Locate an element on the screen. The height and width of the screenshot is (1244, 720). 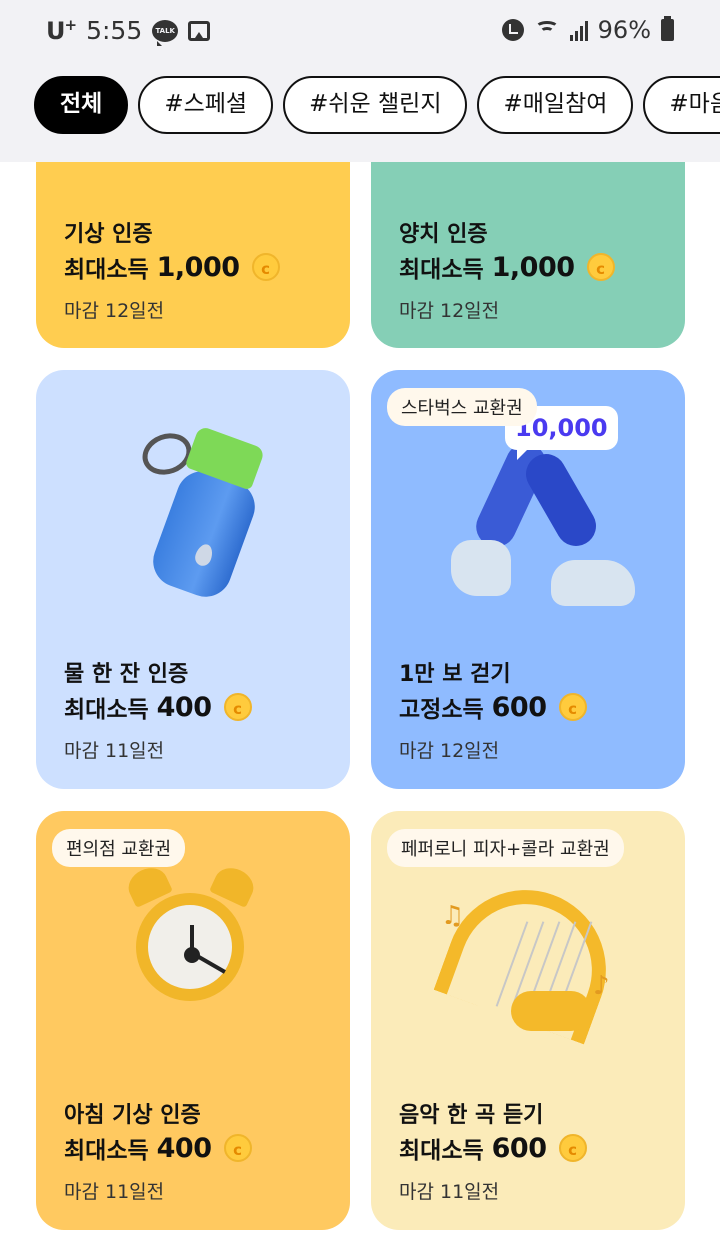
status-time: 5:55 is located at coordinates (114, 30).